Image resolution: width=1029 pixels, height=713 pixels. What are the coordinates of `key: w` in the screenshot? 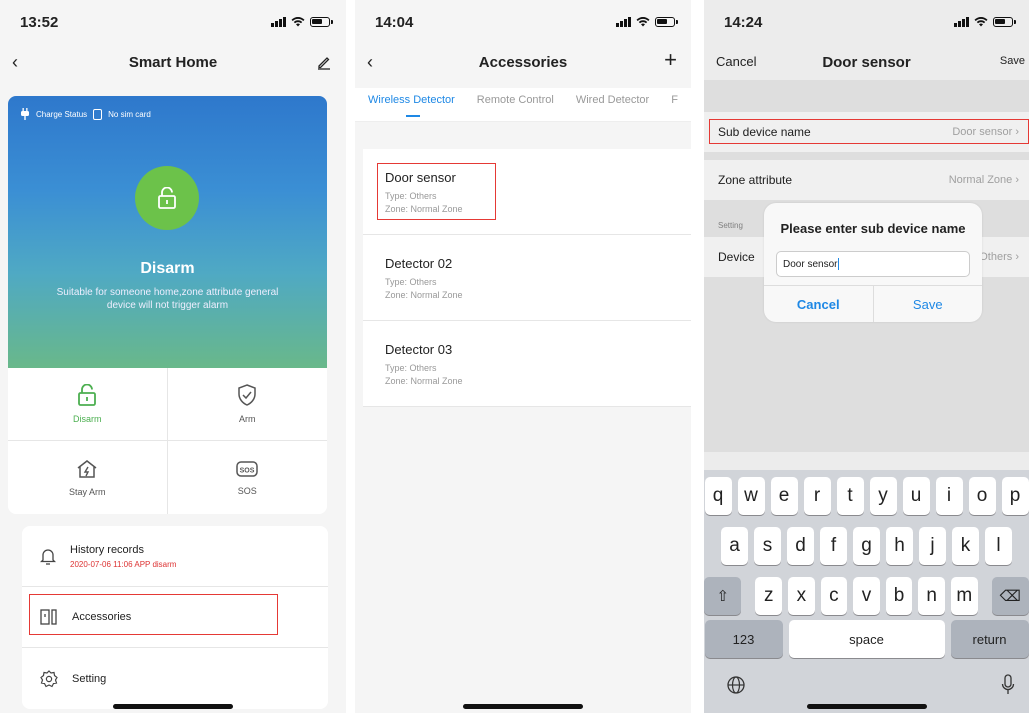 It's located at (751, 496).